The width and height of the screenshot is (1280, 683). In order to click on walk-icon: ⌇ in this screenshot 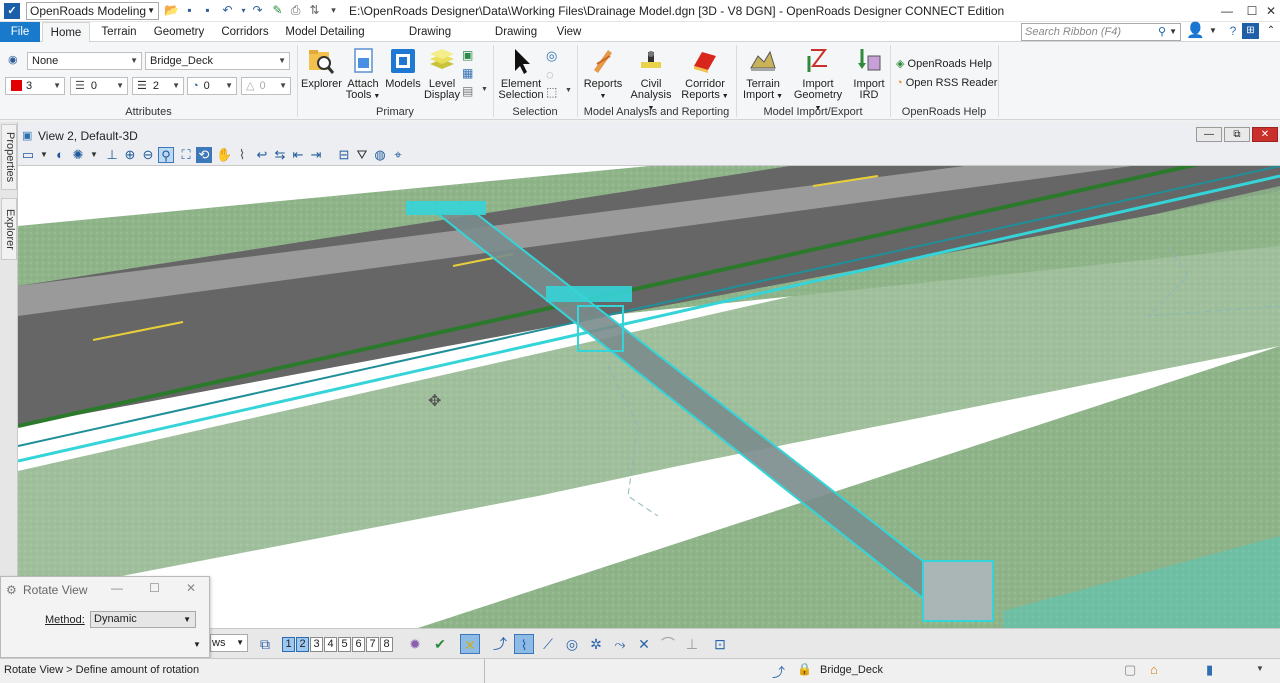, I will do `click(242, 155)`.